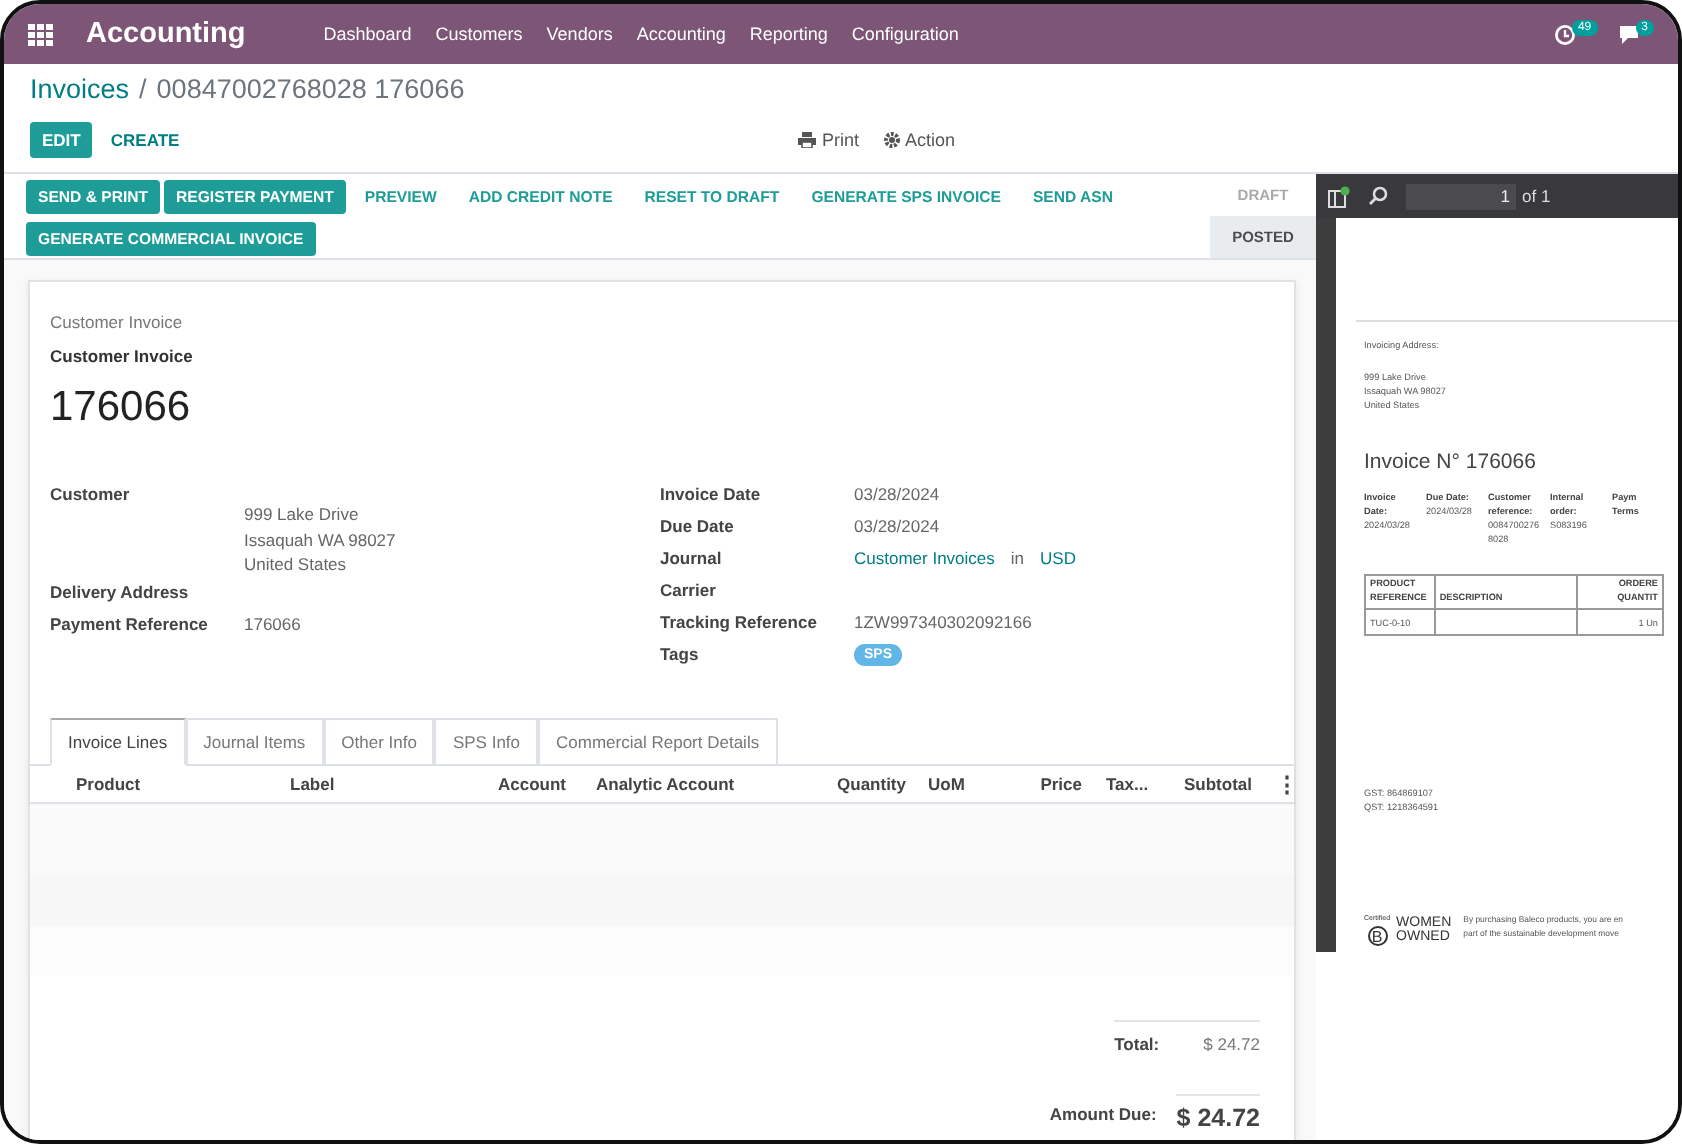 The image size is (1682, 1144). Describe the element at coordinates (61, 140) in the screenshot. I see `edit-button: EDIT` at that location.